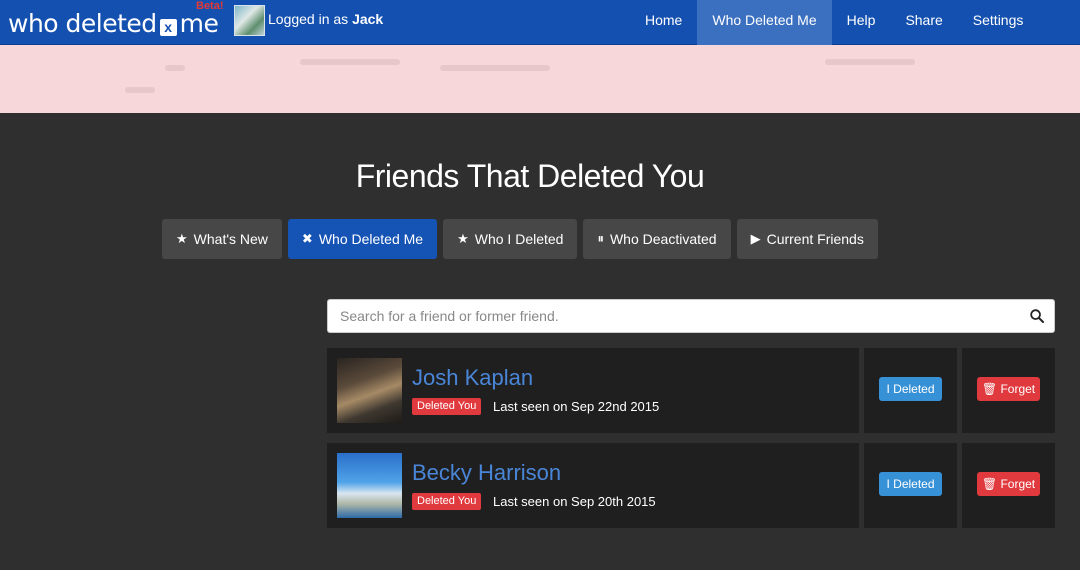  What do you see at coordinates (230, 239) in the screenshot?
I see `tab-label: What's New` at bounding box center [230, 239].